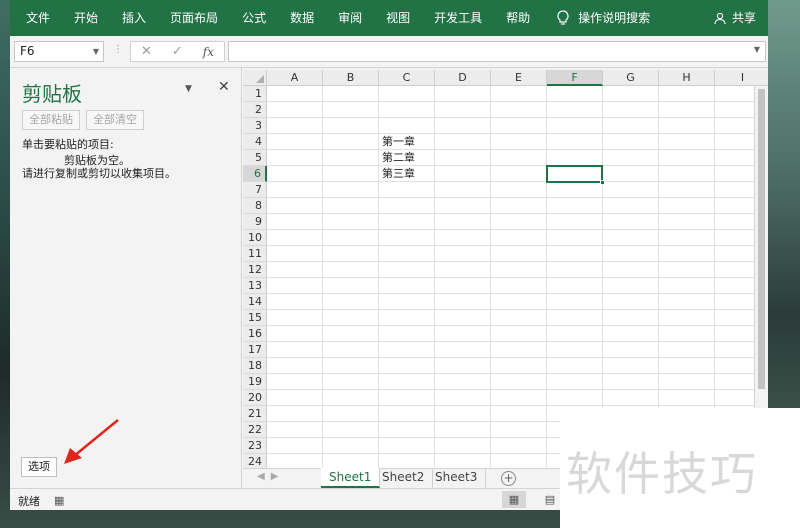  Describe the element at coordinates (407, 142) in the screenshot. I see `cell-c4: 第一章` at that location.